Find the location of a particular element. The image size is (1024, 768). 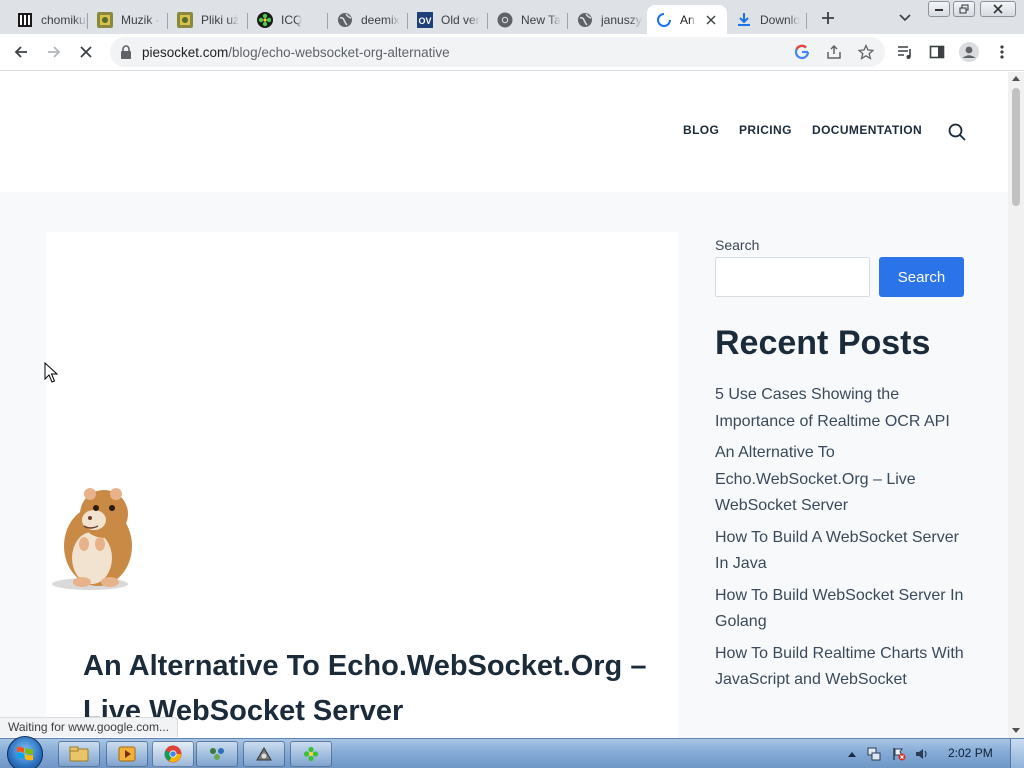

scroll-thumb is located at coordinates (1016, 147).